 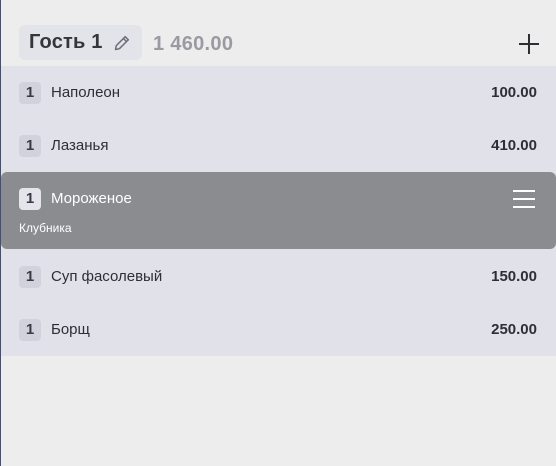 What do you see at coordinates (80, 145) in the screenshot?
I see `item-name: Лазанья` at bounding box center [80, 145].